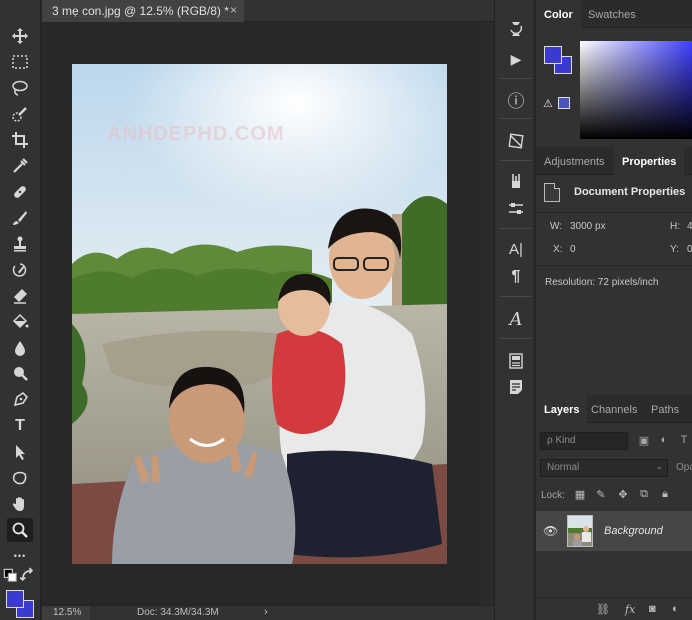 This screenshot has width=692, height=620. I want to click on lock-position-icon: ✥, so click(623, 495).